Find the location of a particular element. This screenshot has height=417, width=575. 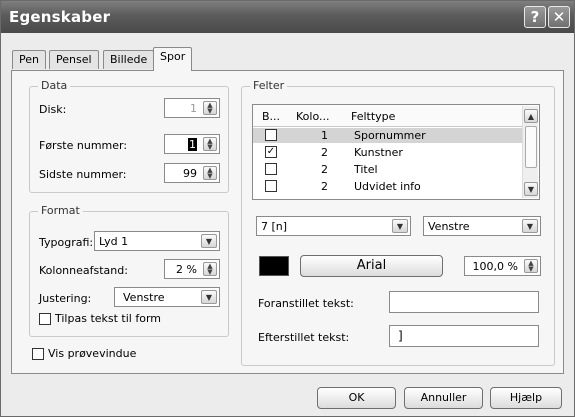

list-item: 2 Titel is located at coordinates (388, 169).